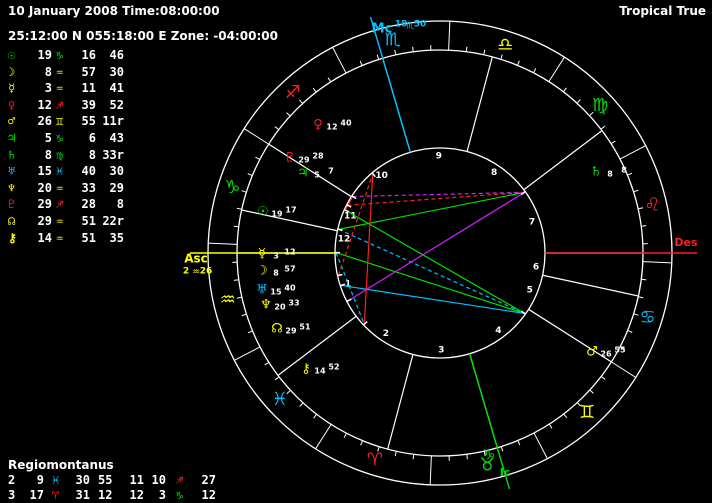  What do you see at coordinates (596, 172) in the screenshot?
I see `planet-glyph-icon: ♄` at bounding box center [596, 172].